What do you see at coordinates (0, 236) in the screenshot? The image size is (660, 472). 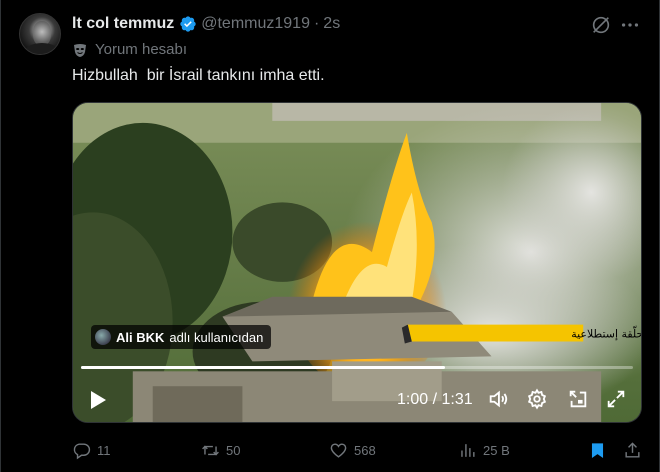 I see `left-border` at bounding box center [0, 236].